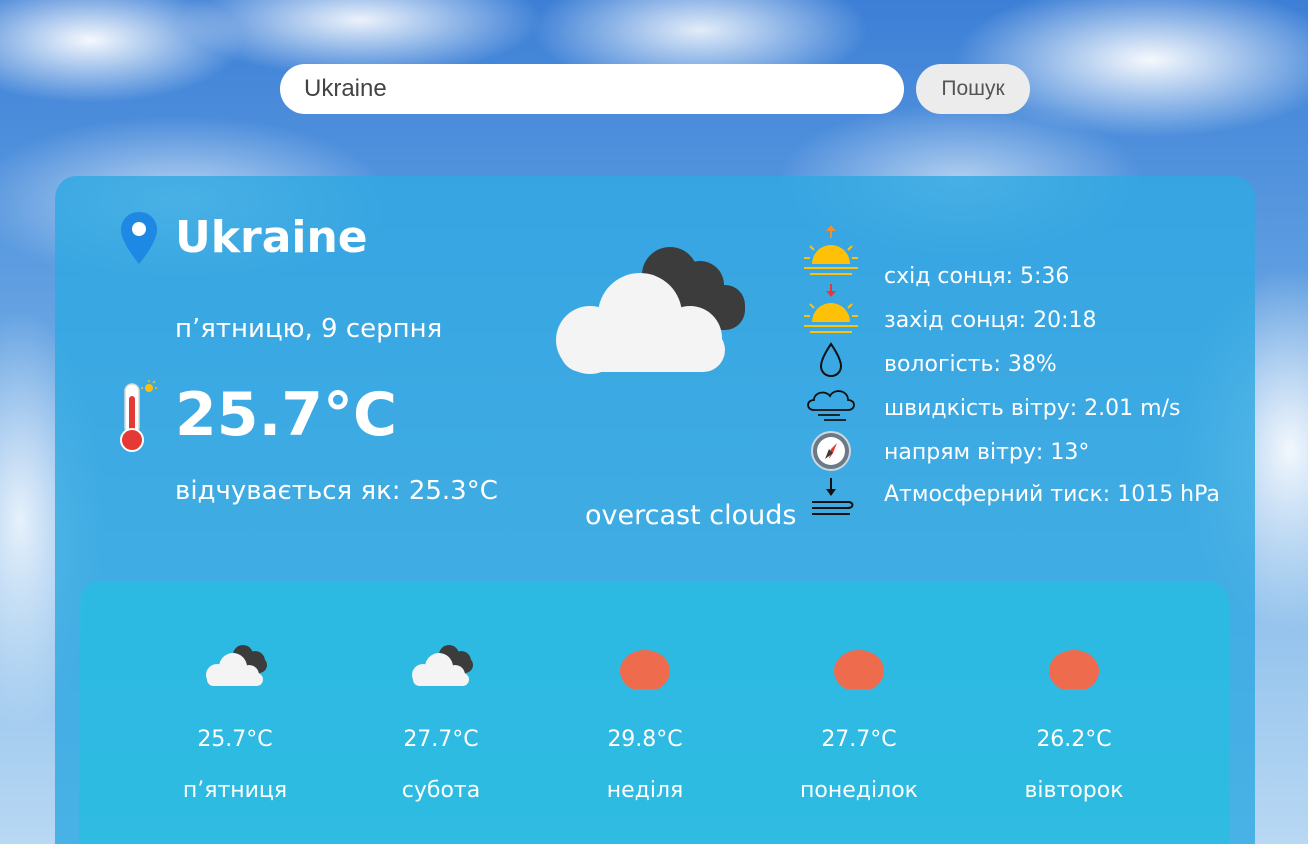  What do you see at coordinates (139, 238) in the screenshot?
I see `location-pin-icon` at bounding box center [139, 238].